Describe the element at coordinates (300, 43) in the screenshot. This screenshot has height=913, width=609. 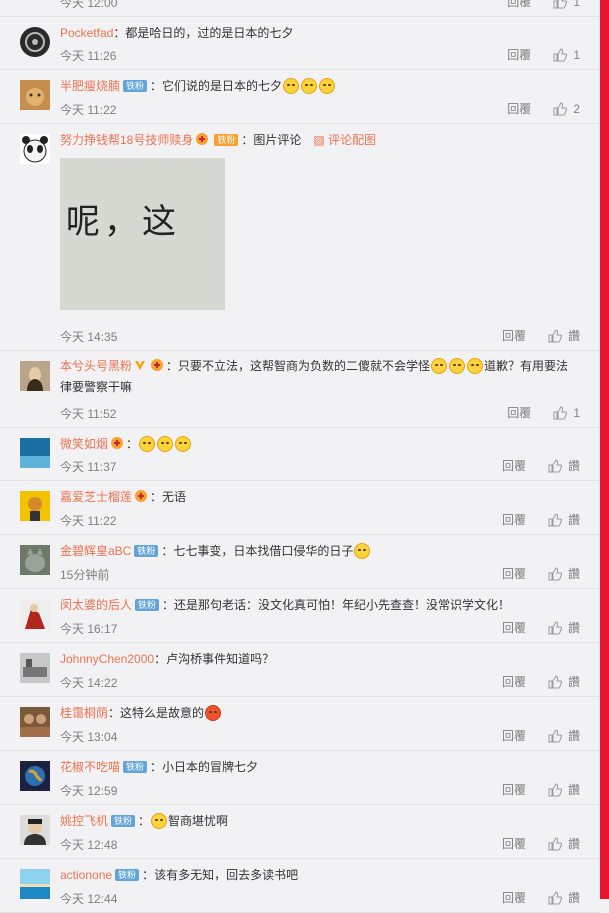
I see `comment-row: Pocketfad：都是哈日的，过的是日本的七夕 今天 11:26 回覆 1` at that location.